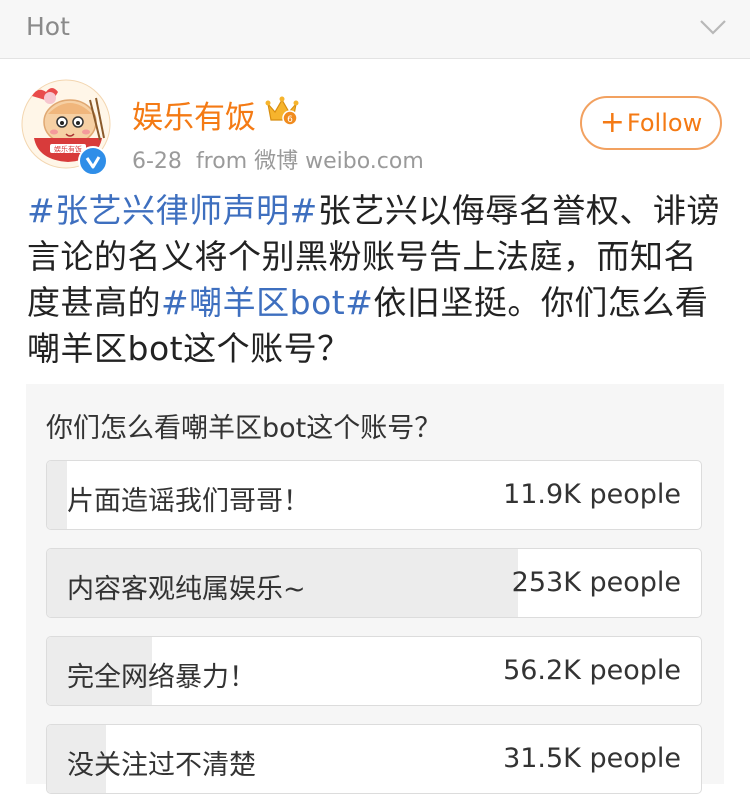  Describe the element at coordinates (596, 582) in the screenshot. I see `poll-option-count: 253K people` at that location.